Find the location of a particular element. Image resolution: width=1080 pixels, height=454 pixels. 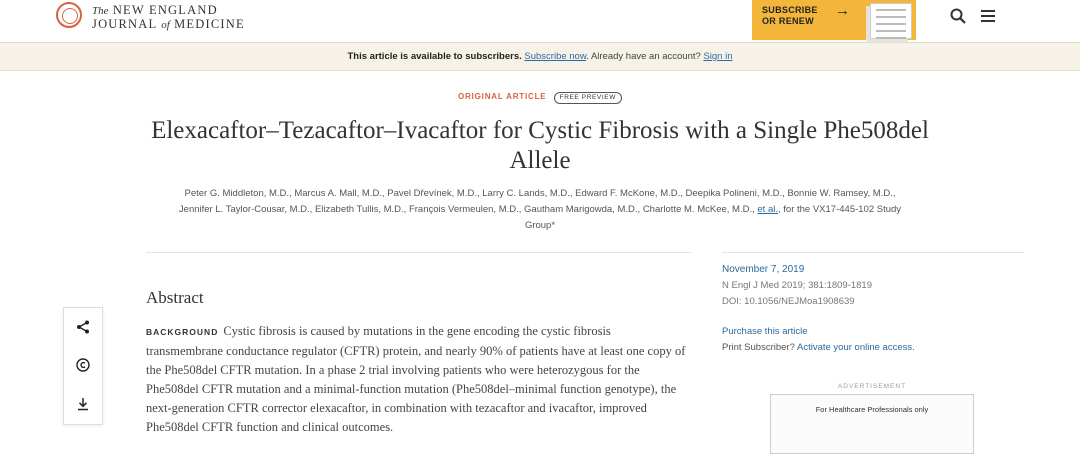

advertisement-label: ADVERTISEMENT is located at coordinates (872, 386).